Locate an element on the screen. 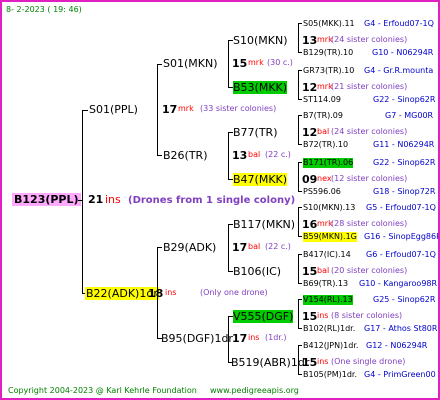  gen2-unit-3: ins is located at coordinates (254, 337).